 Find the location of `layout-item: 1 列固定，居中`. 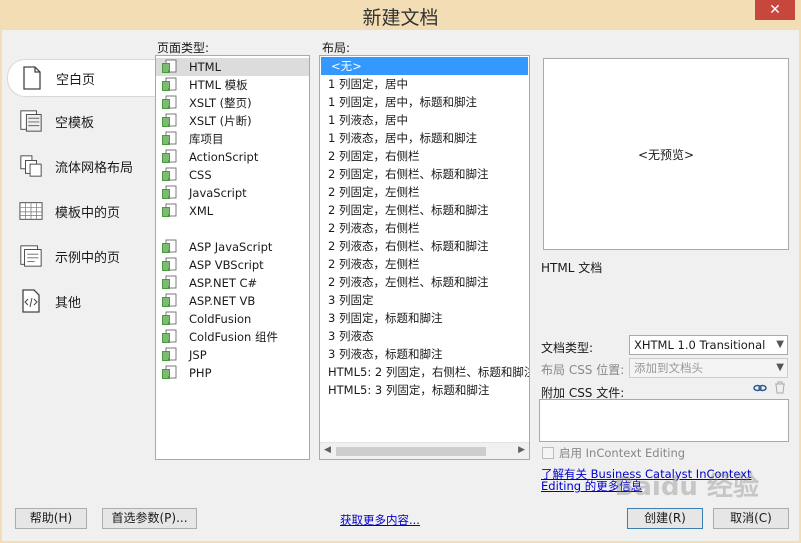

layout-item: 1 列固定，居中 is located at coordinates (424, 84).